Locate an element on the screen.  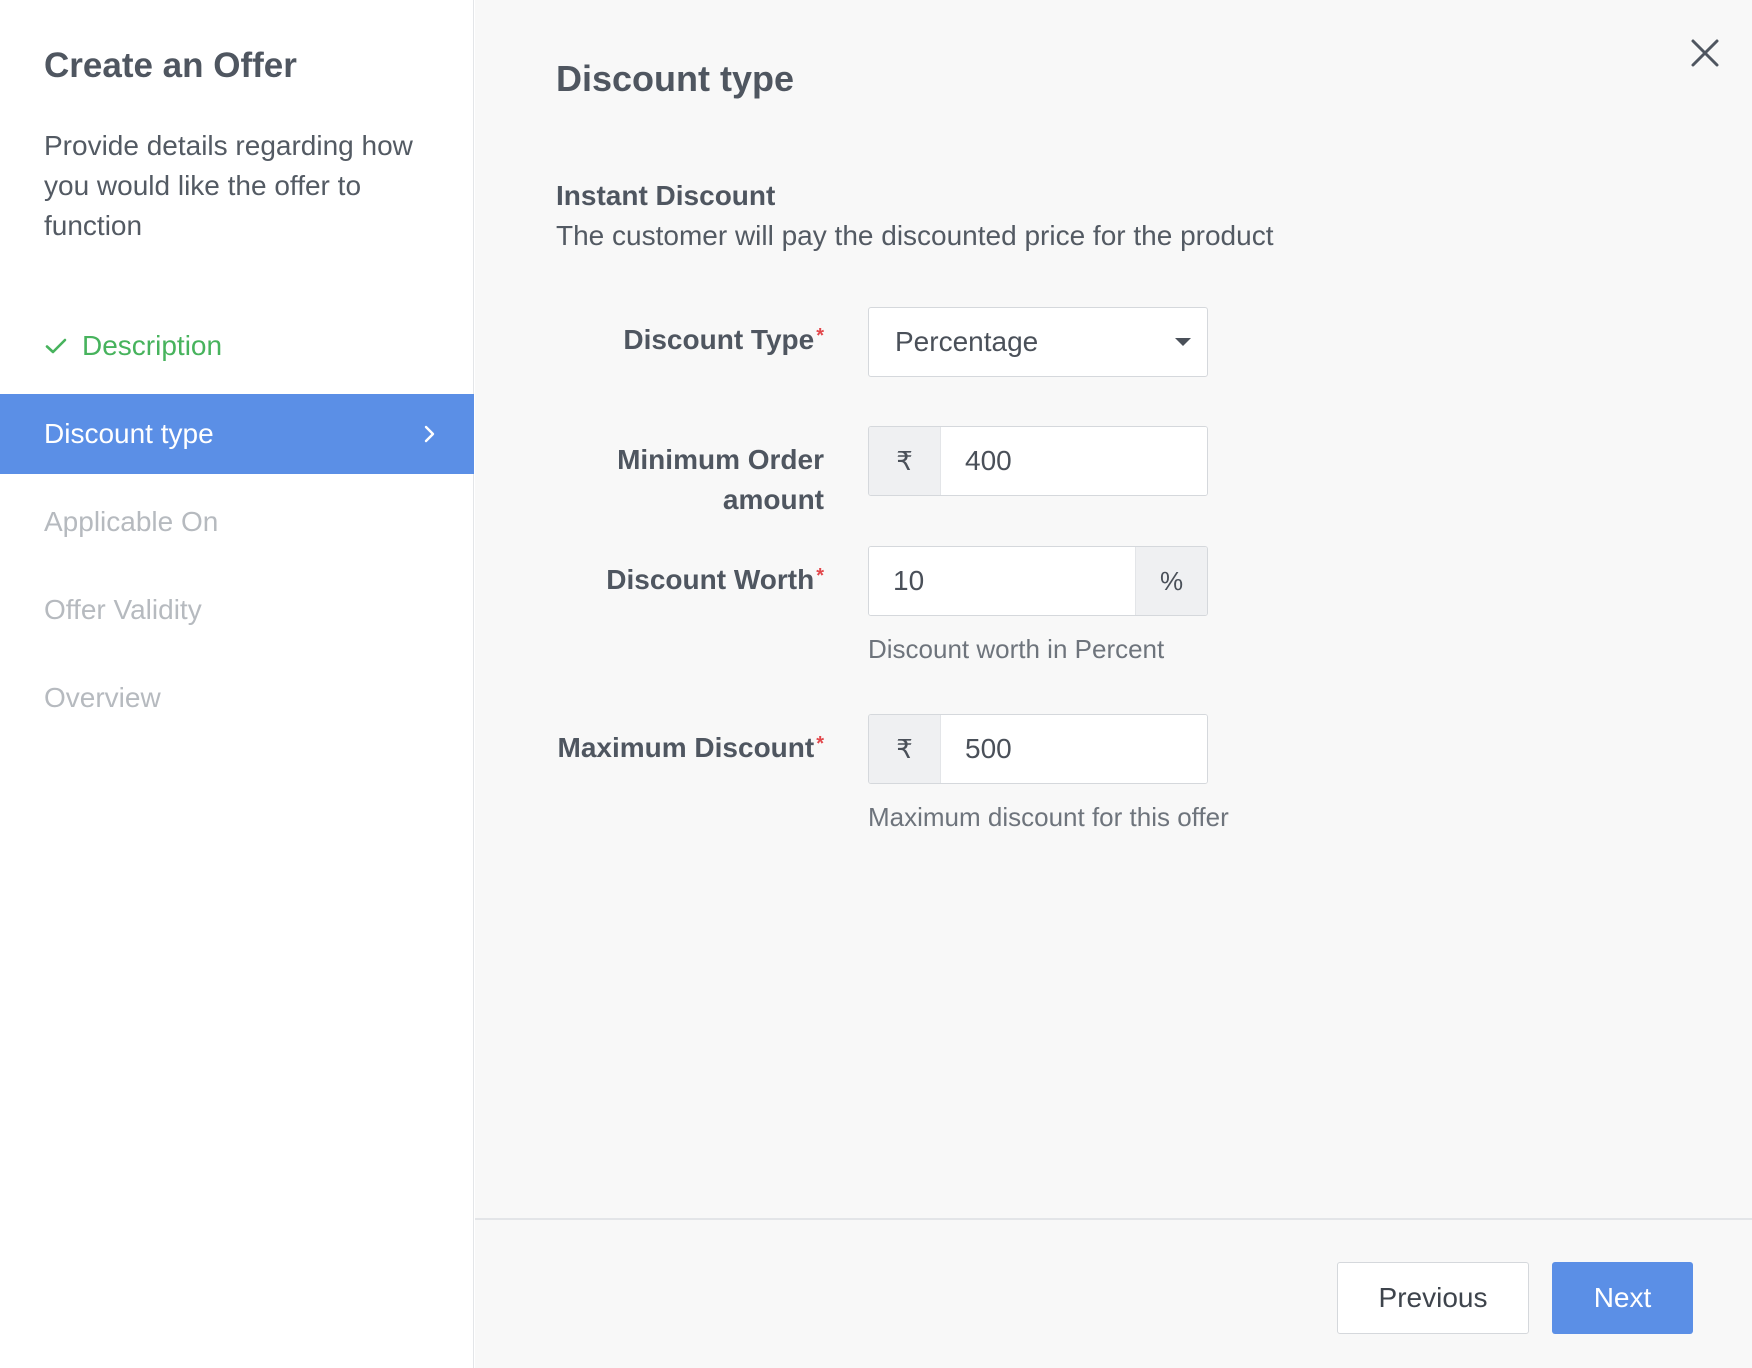
minimum-order-label-line2: amount is located at coordinates (773, 499).